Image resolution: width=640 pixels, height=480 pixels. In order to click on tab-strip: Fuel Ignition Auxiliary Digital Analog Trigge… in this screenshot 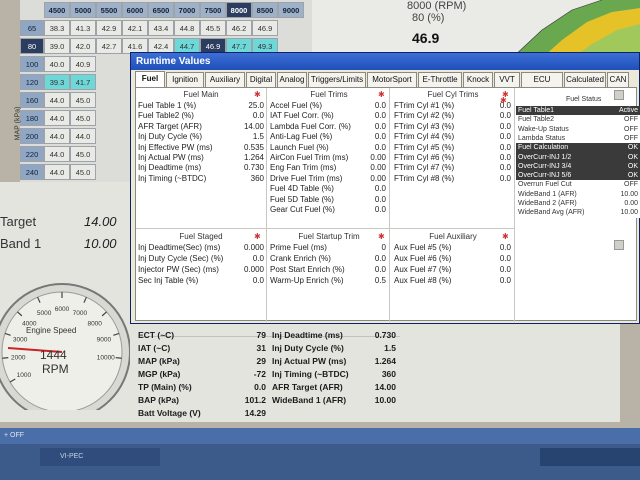, I will do `click(387, 84)`.